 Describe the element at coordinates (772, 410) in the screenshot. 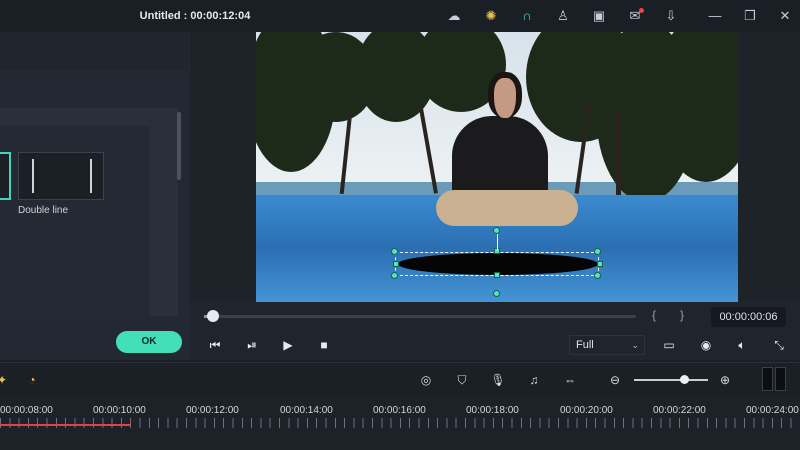

I see `ruler-label: 00:00:24:00` at that location.